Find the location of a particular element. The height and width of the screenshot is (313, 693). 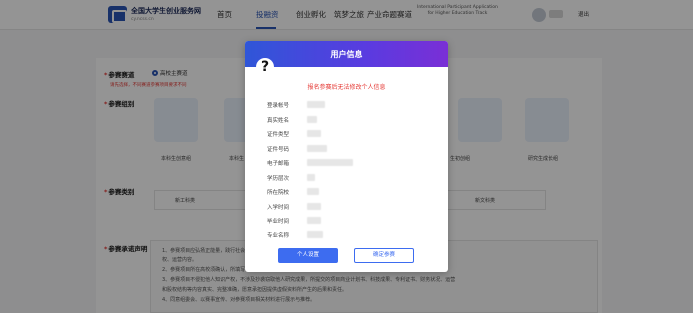

modal-header: 用户信息 is located at coordinates (346, 54).